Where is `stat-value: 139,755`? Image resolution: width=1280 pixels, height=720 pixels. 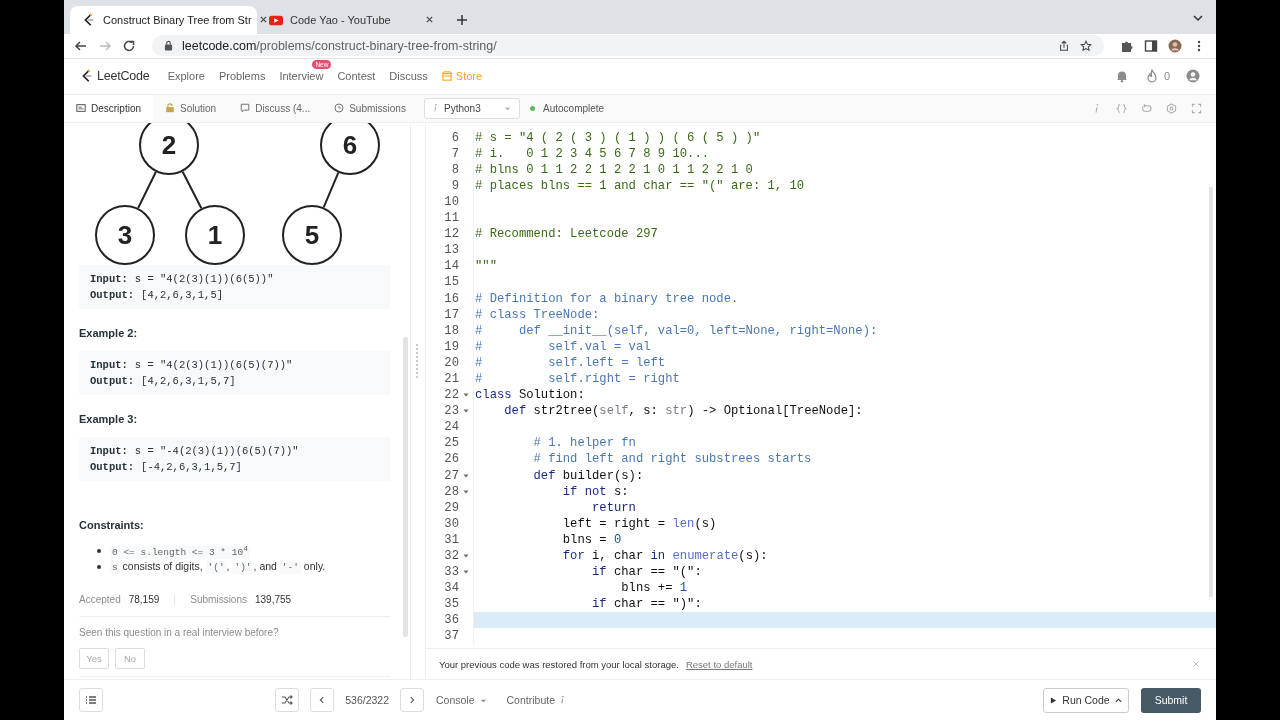 stat-value: 139,755 is located at coordinates (273, 599).